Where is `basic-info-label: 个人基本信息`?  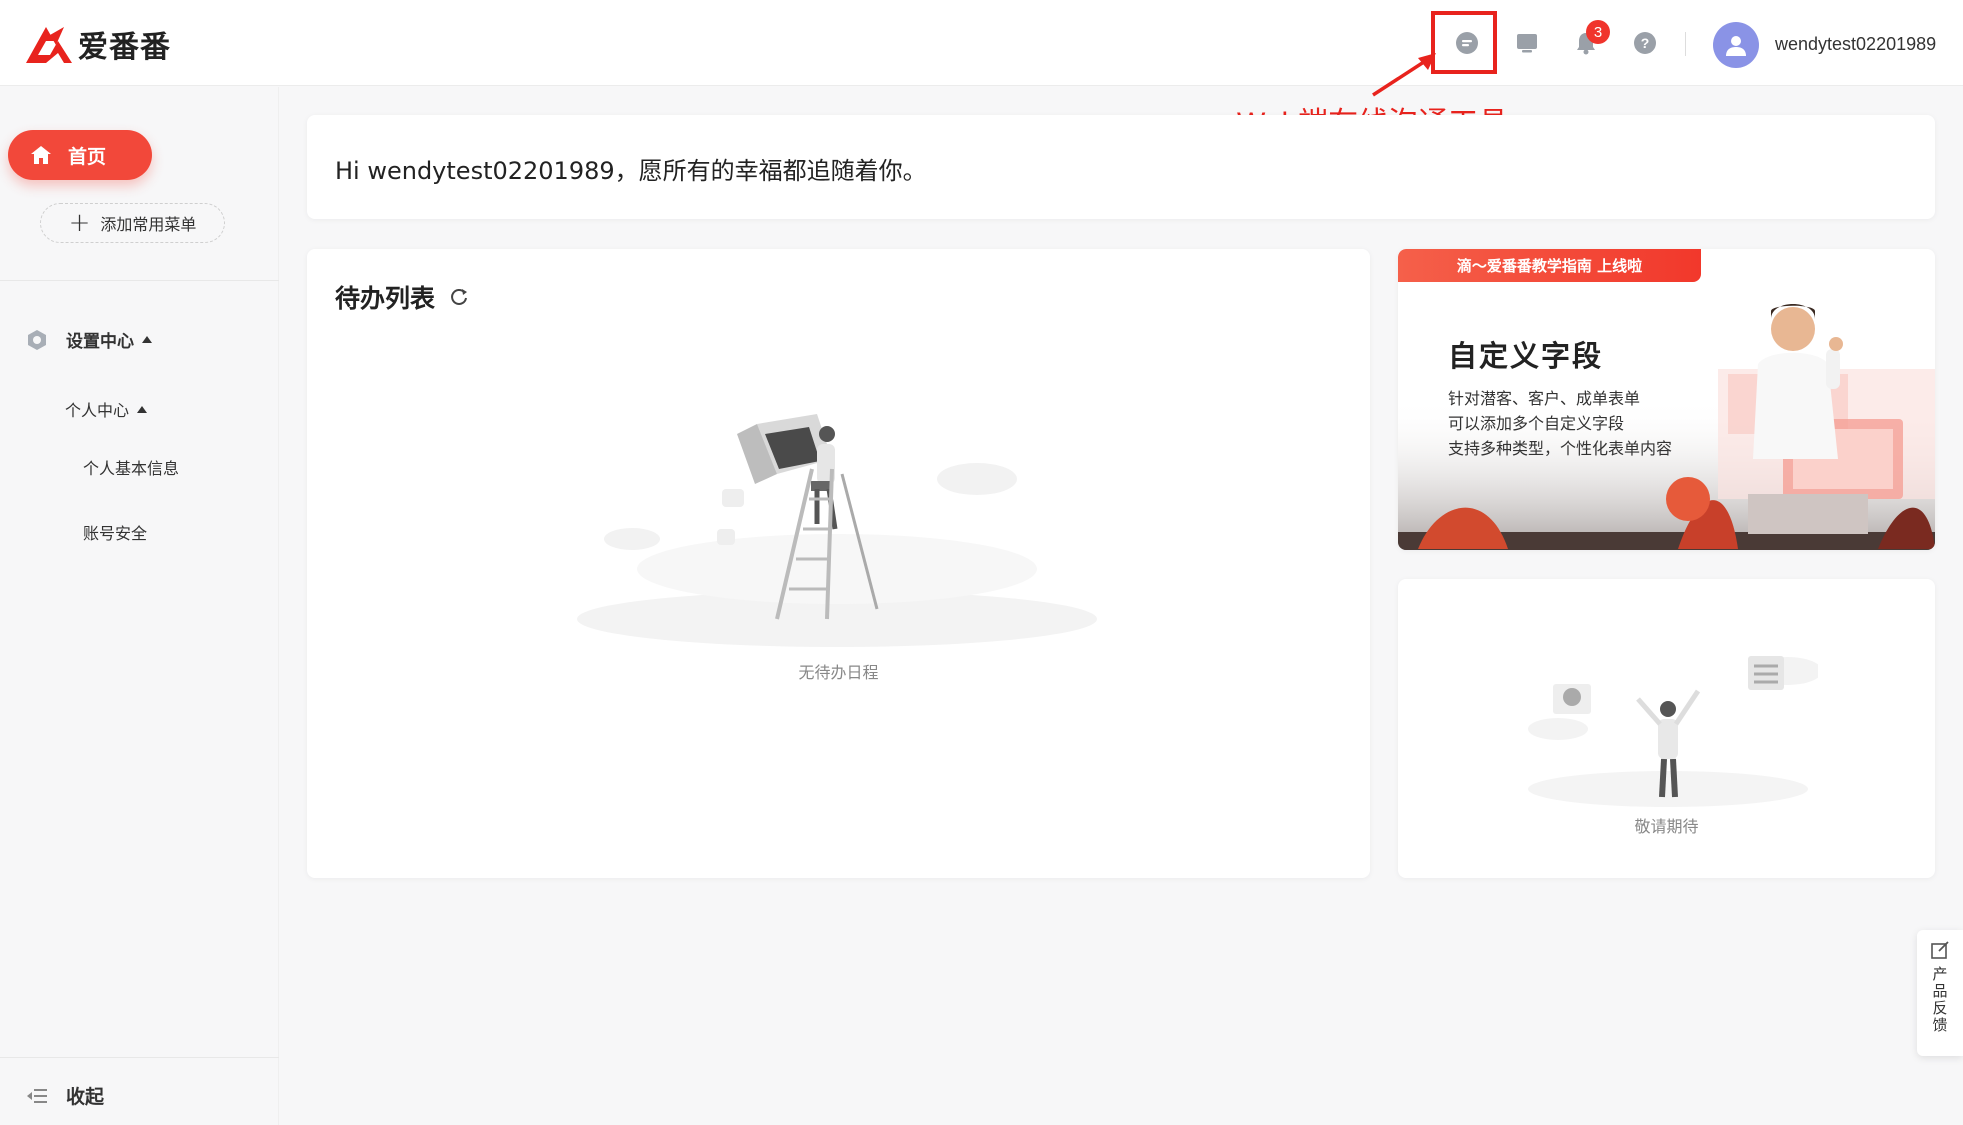 basic-info-label: 个人基本信息 is located at coordinates (131, 468).